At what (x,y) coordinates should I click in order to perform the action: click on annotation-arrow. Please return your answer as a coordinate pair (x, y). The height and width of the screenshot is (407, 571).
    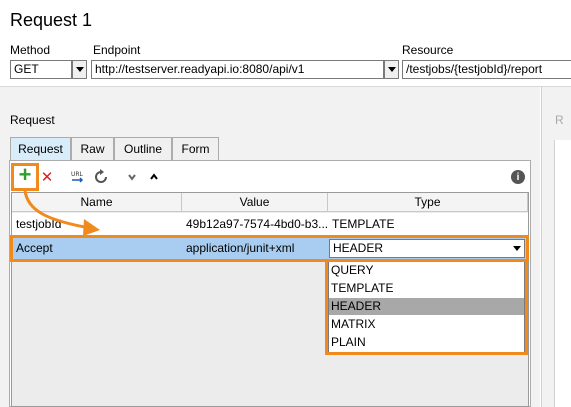
    Looking at the image, I should click on (61, 213).